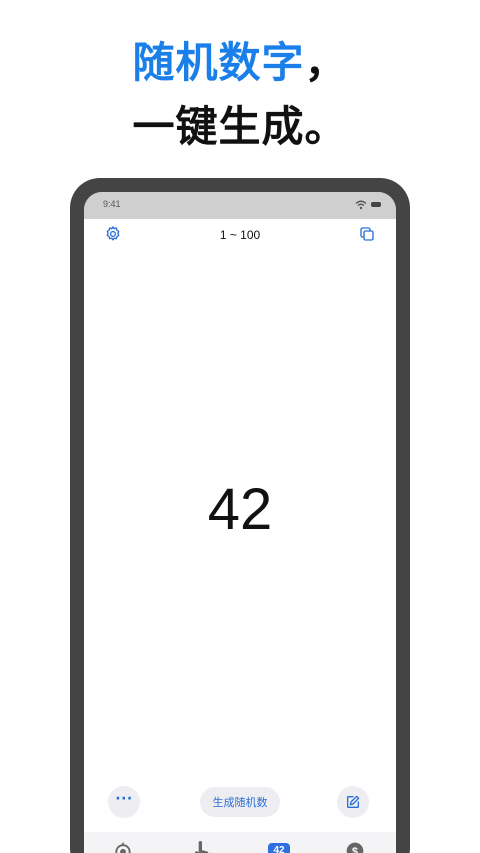  What do you see at coordinates (361, 205) in the screenshot?
I see `wifi-icon` at bounding box center [361, 205].